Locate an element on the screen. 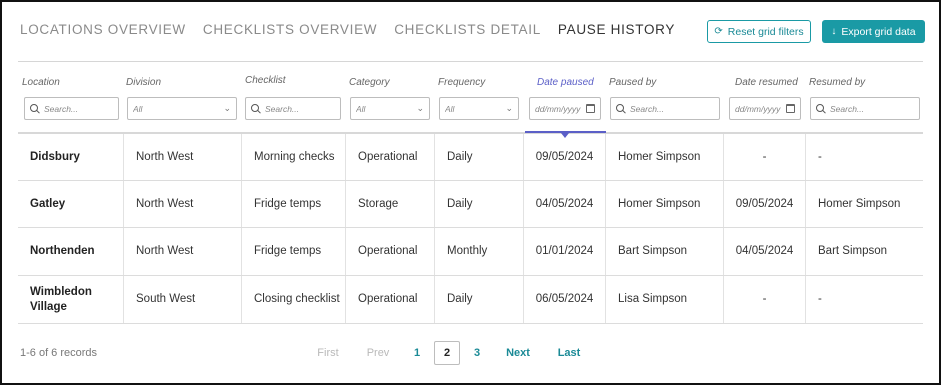 The width and height of the screenshot is (941, 385). cell-resumed-by: Homer Simpson is located at coordinates (859, 203).